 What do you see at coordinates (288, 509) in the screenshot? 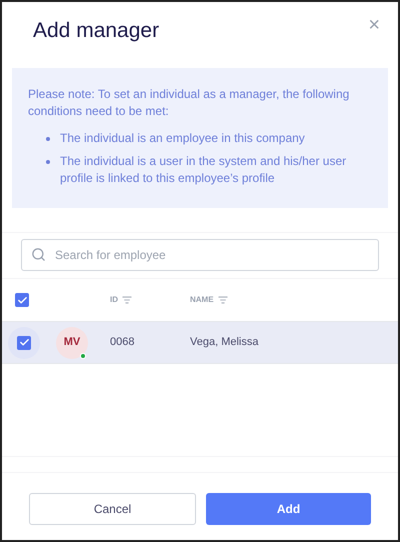
I see `add-button: Add` at bounding box center [288, 509].